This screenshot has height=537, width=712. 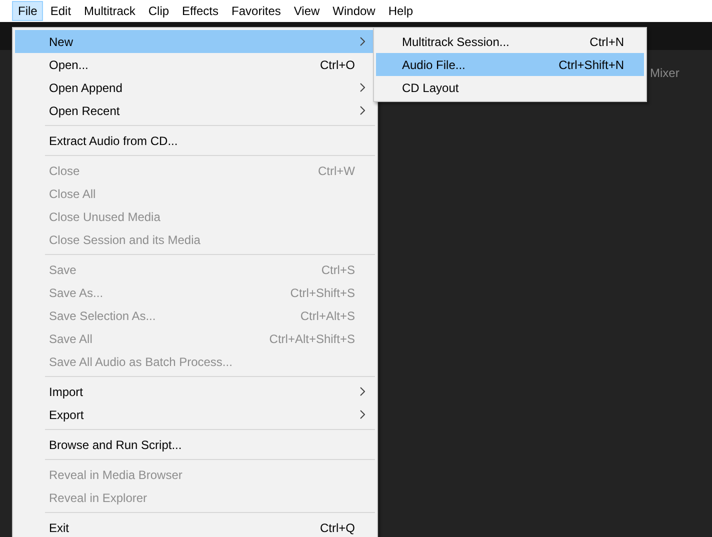 I want to click on menu-item: Open Append, so click(x=195, y=87).